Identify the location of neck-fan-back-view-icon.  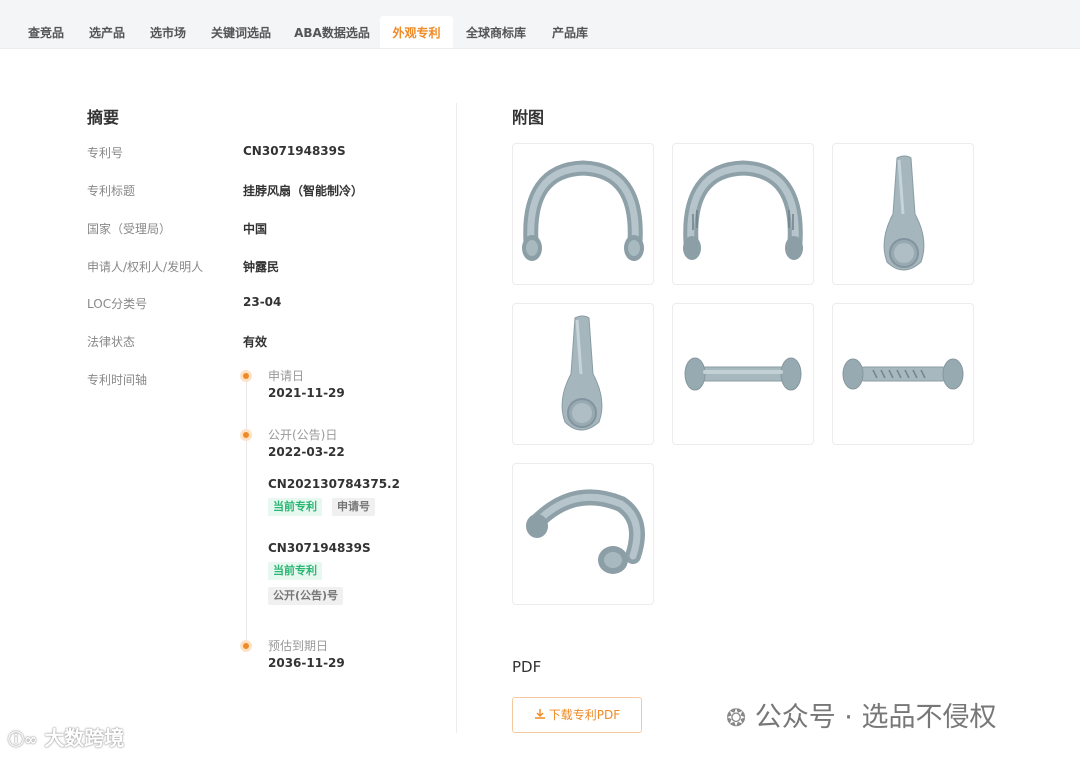
(743, 210).